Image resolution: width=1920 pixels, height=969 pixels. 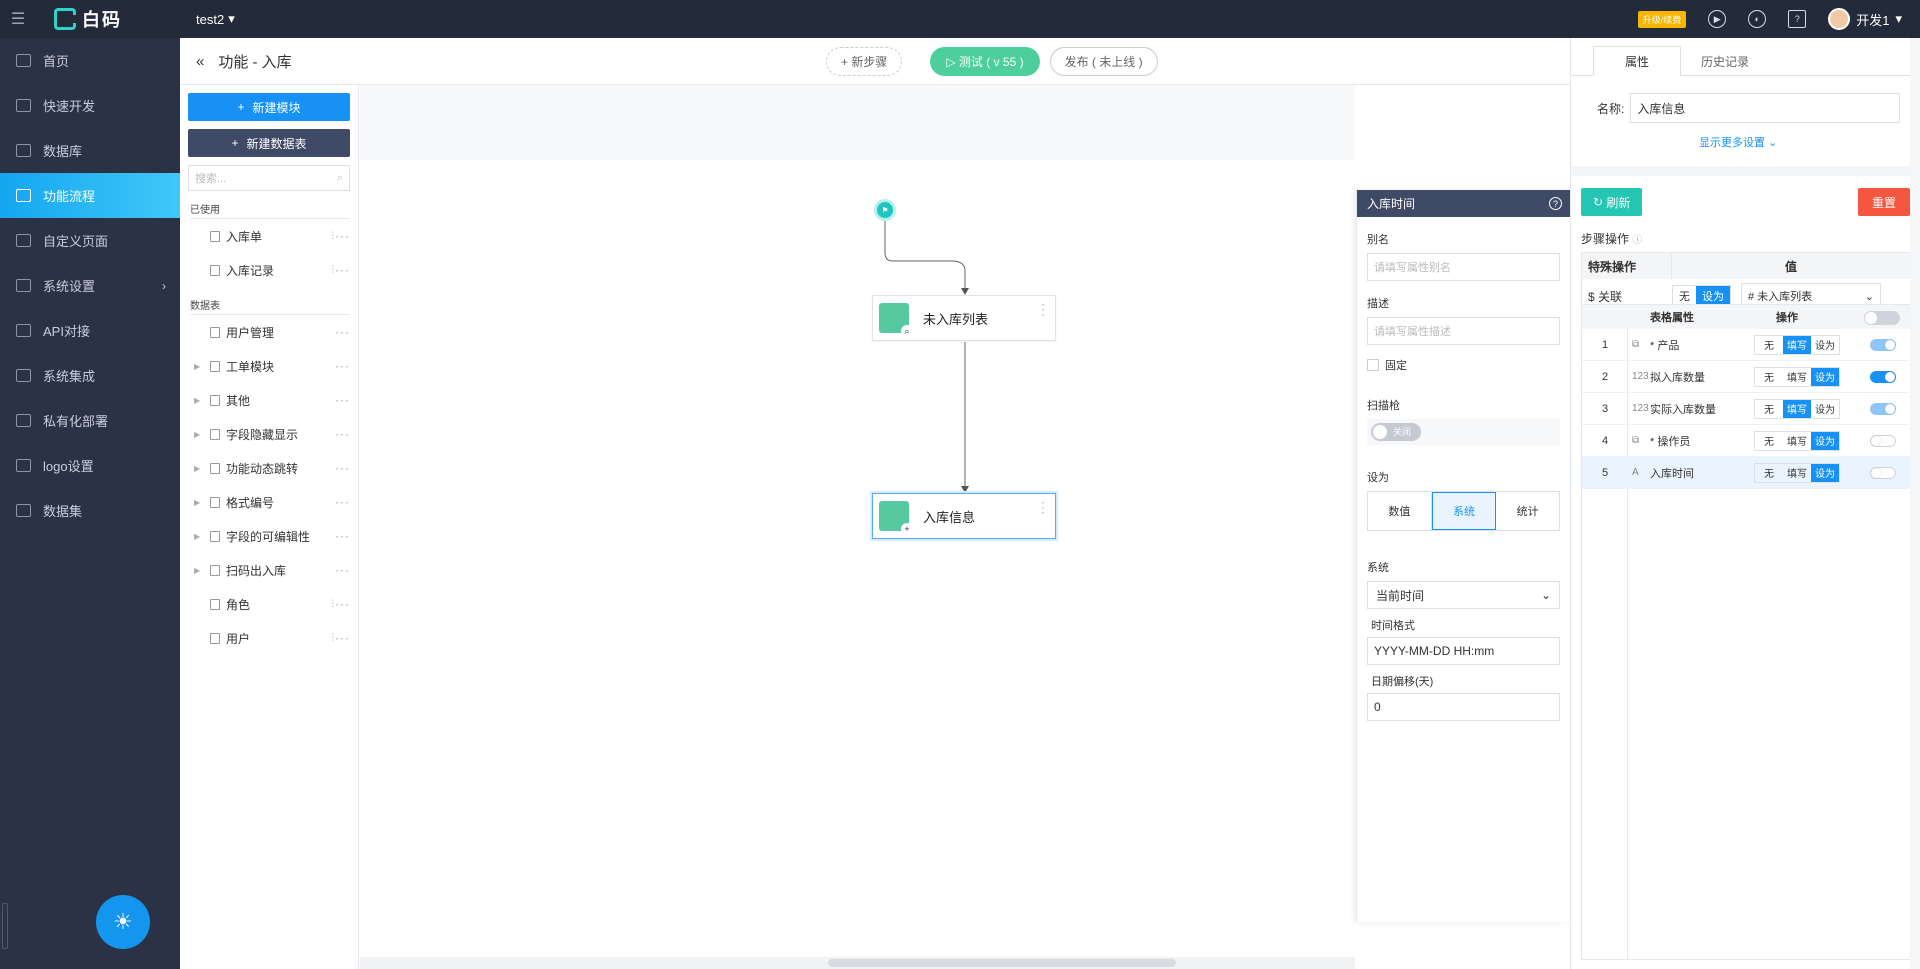 What do you see at coordinates (864, 61) in the screenshot?
I see `new-step-button: + 新步骤` at bounding box center [864, 61].